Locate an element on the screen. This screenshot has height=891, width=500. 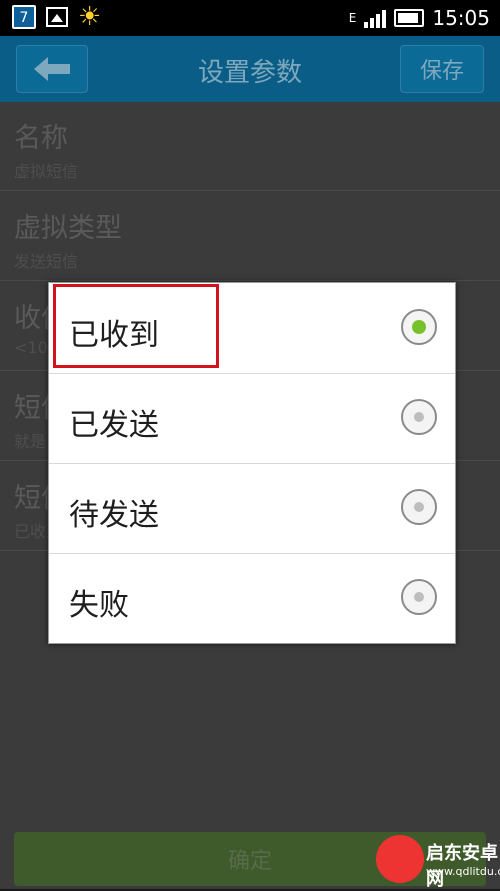
save-button: 保存 is located at coordinates (442, 69).